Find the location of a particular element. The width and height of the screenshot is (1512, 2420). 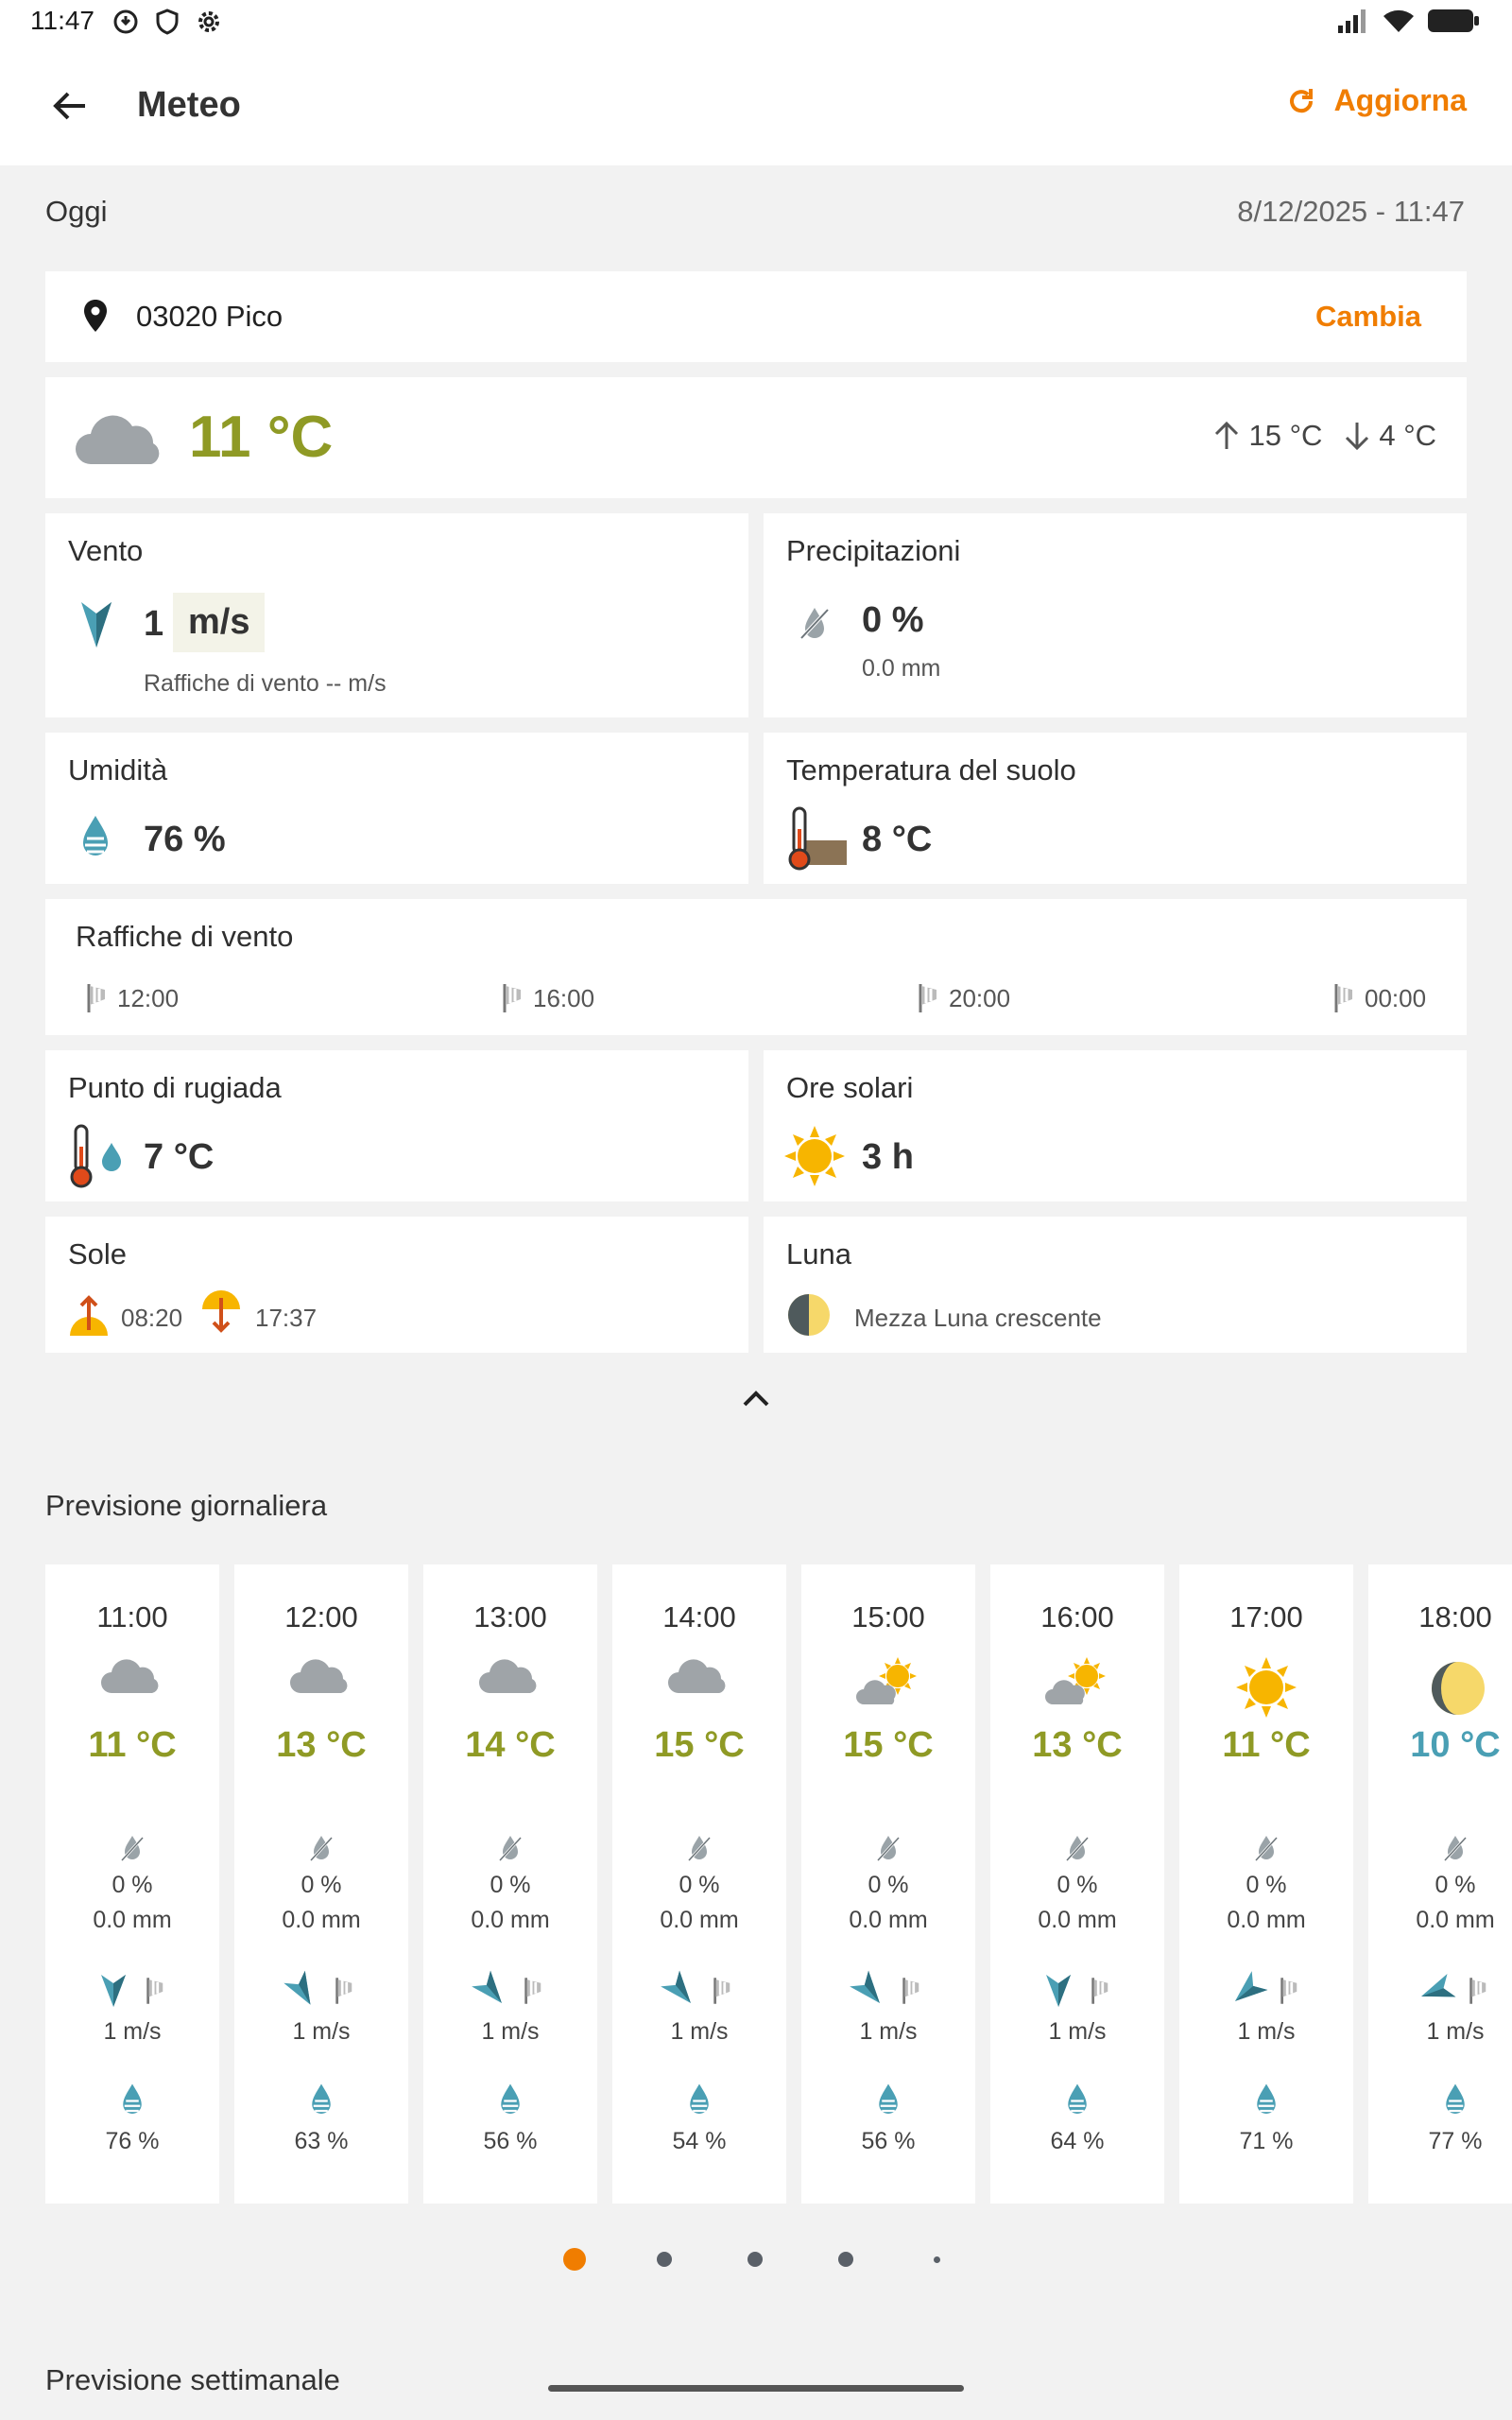

home-indicator is located at coordinates (756, 2388).